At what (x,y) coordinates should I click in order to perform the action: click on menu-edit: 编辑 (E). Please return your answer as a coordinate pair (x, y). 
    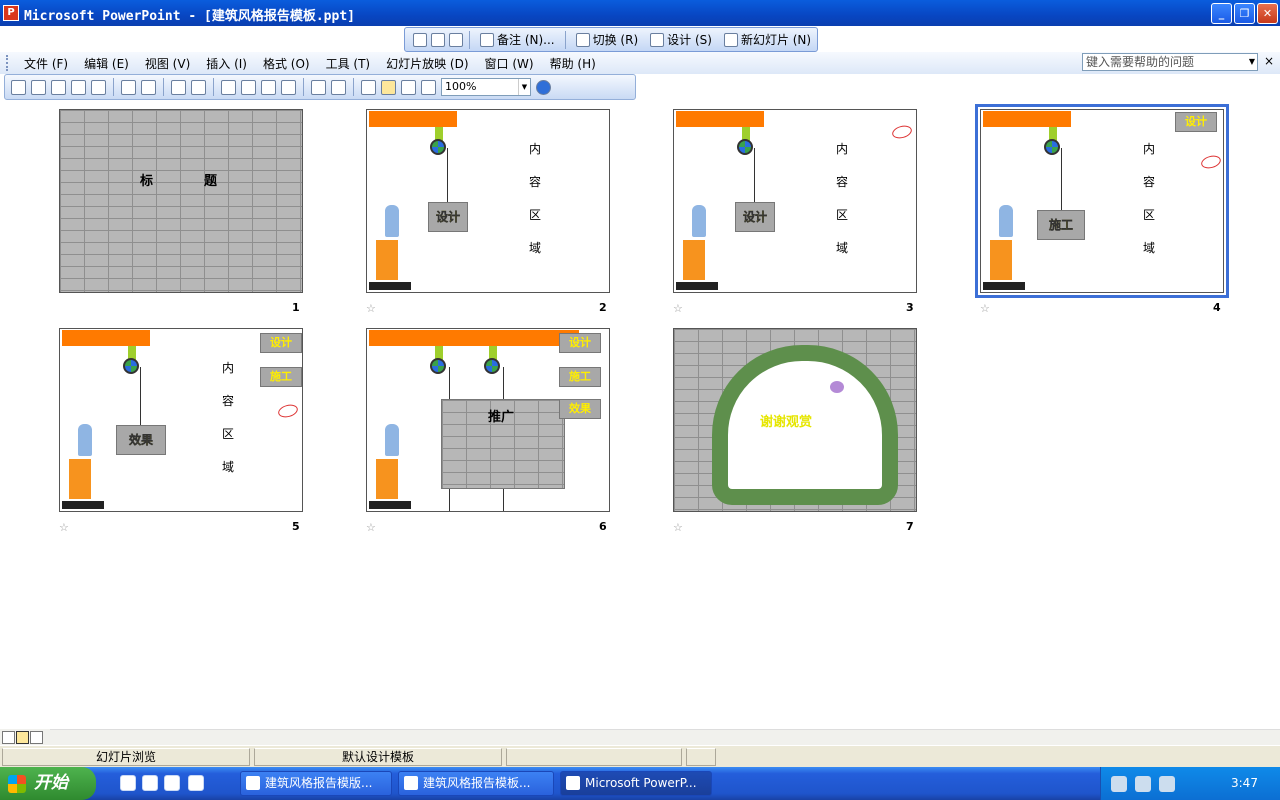
    Looking at the image, I should click on (106, 63).